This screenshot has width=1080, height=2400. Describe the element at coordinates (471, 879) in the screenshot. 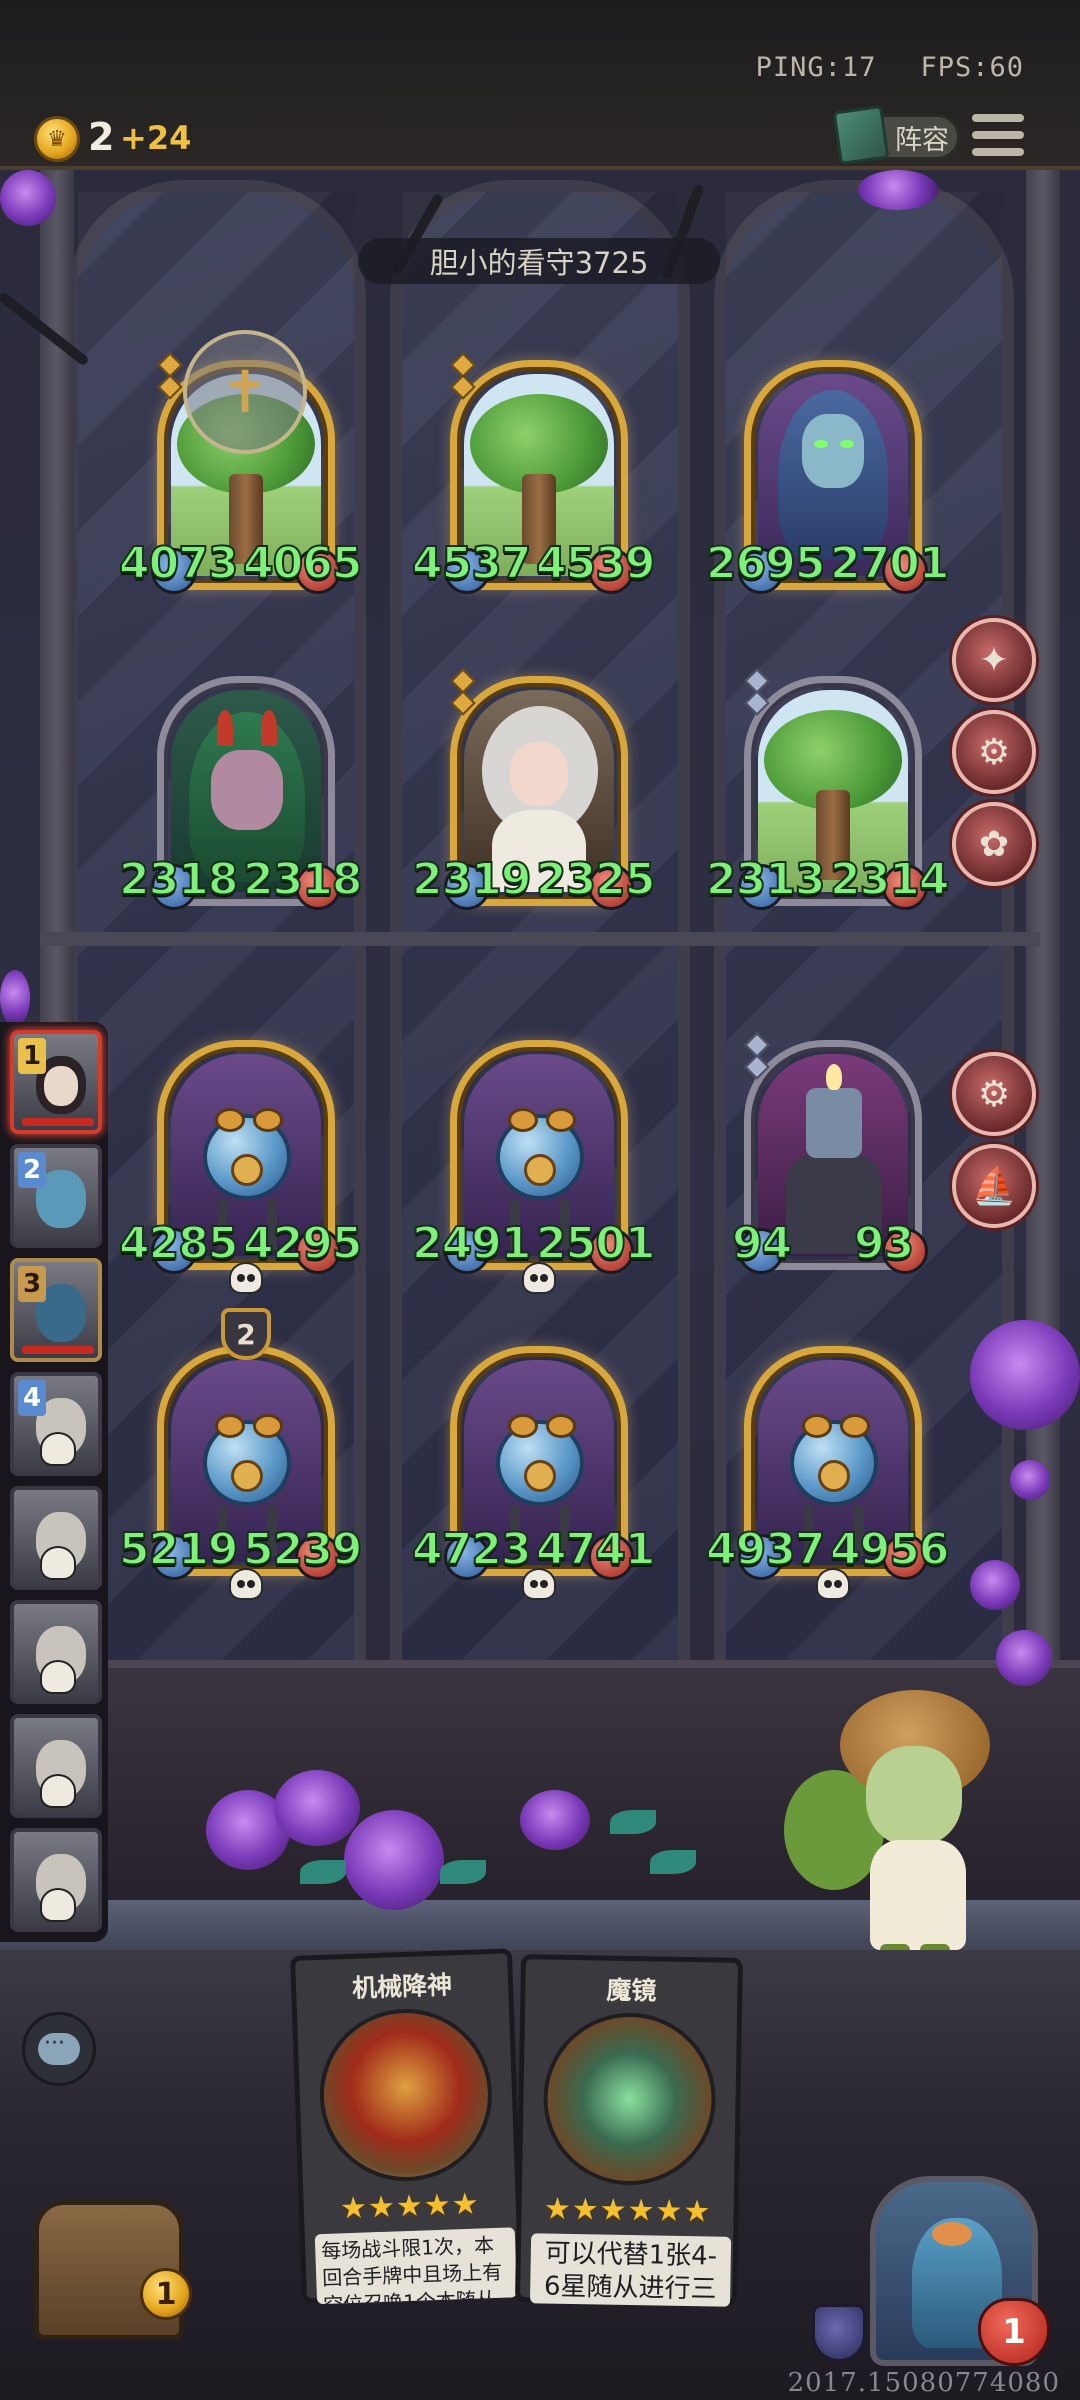

I see `unit-attack: 2319` at that location.